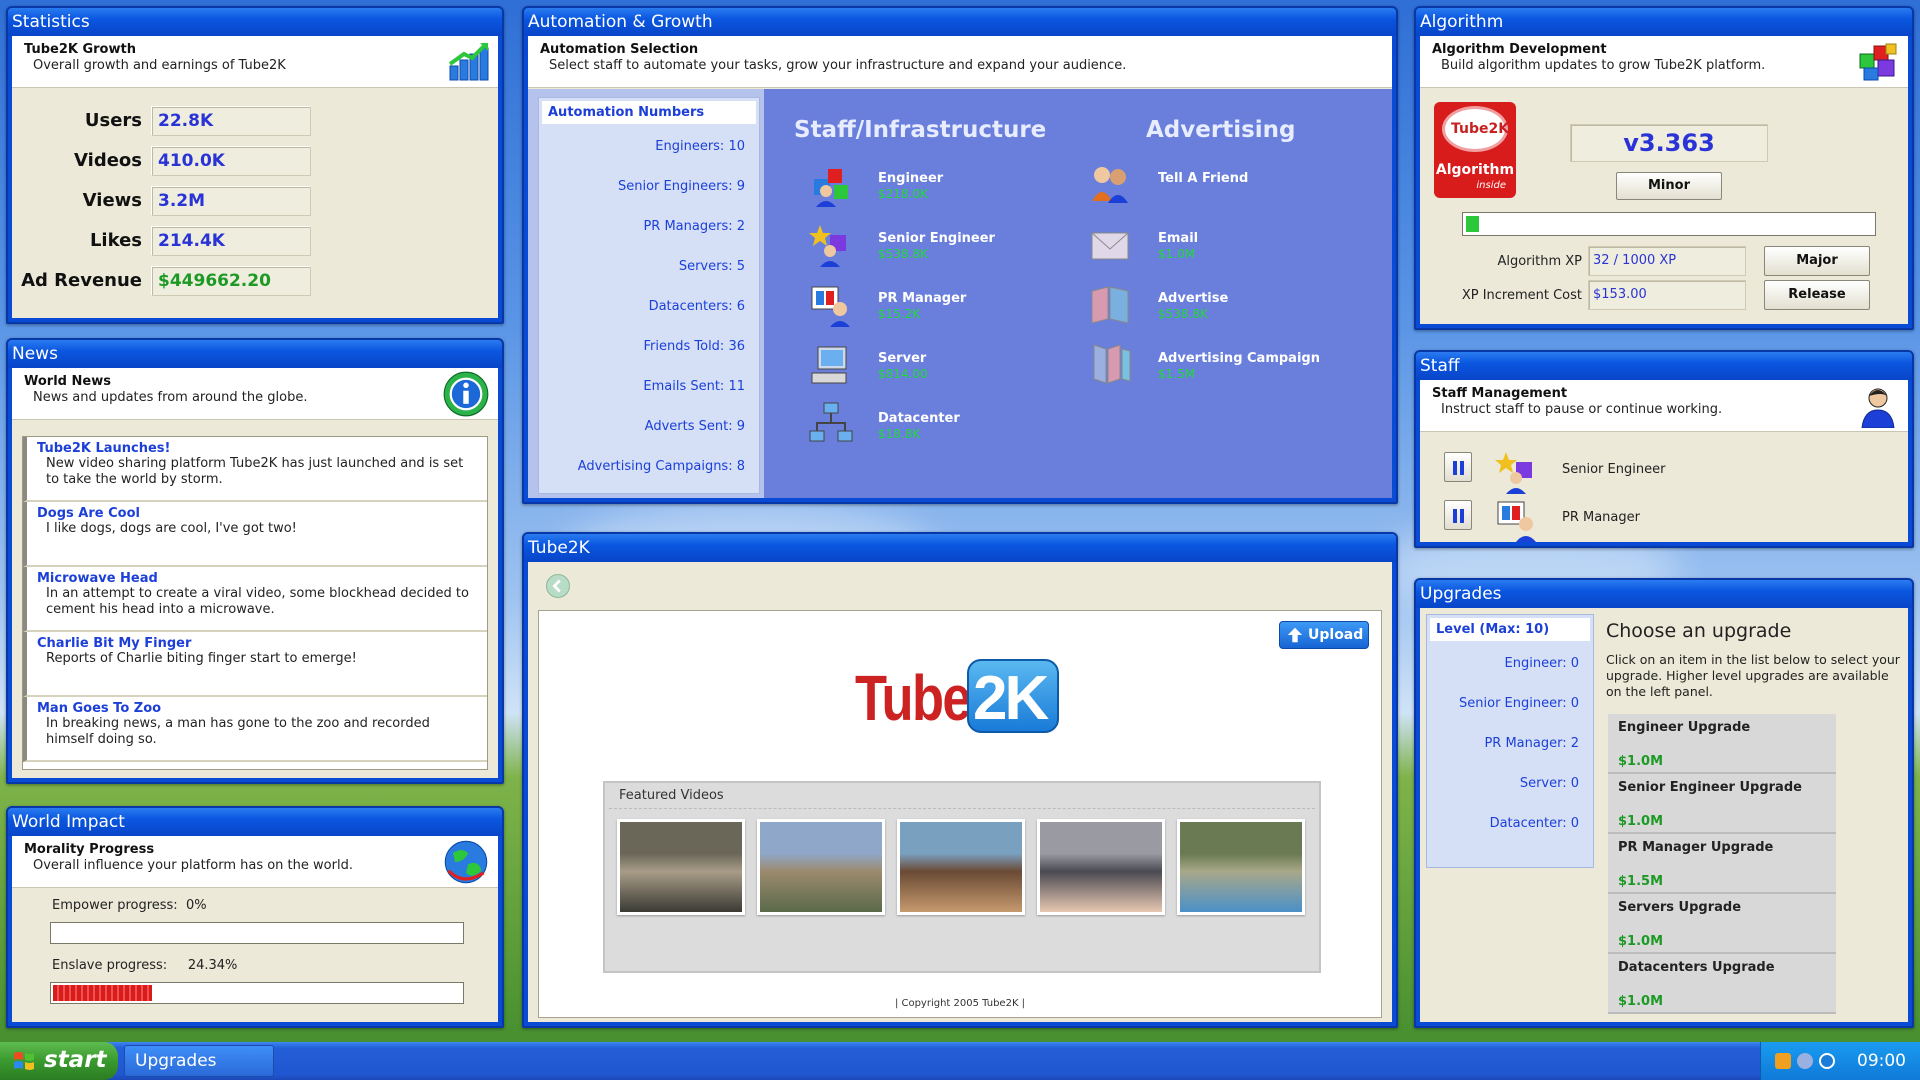 The image size is (1920, 1080). I want to click on email-icon, so click(1111, 244).